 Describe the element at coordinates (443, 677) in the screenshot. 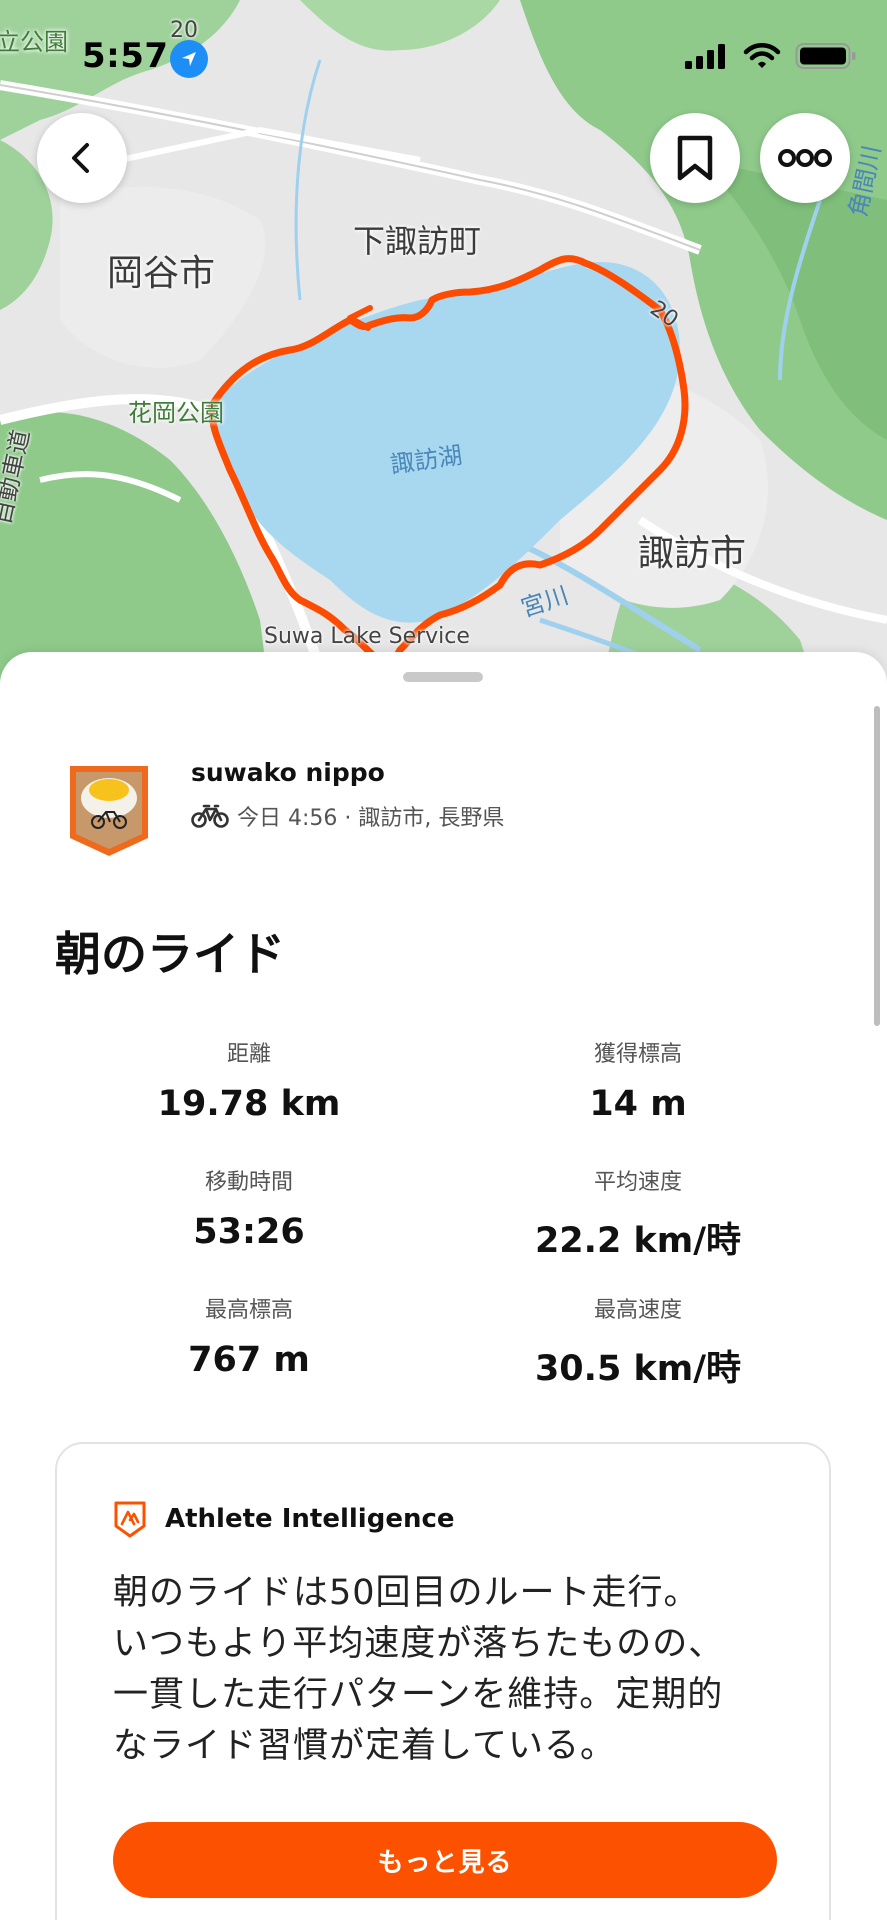

I see `sheet-grabber` at that location.